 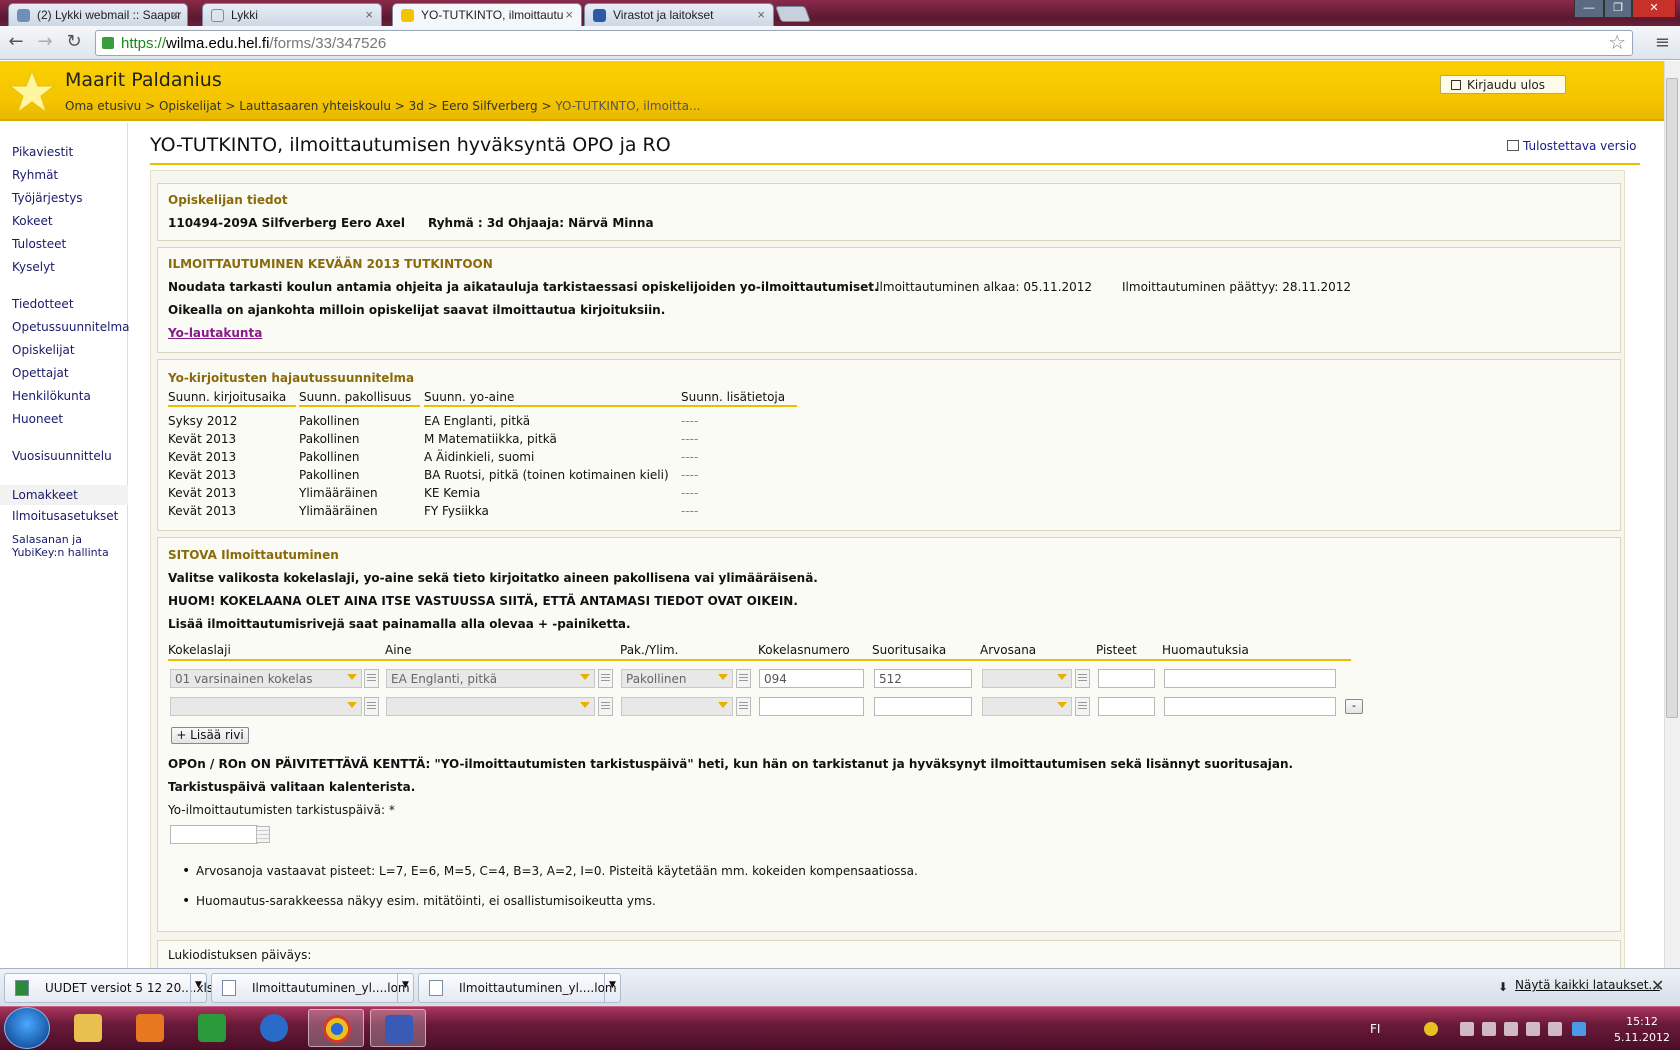 I want to click on tab-lykki: Lykki ×, so click(x=292, y=14).